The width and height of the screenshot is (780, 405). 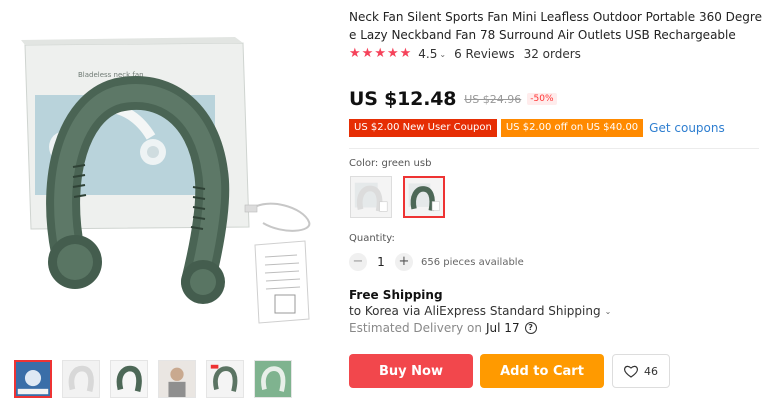 What do you see at coordinates (542, 371) in the screenshot?
I see `add-to-cart-button: Add to Cart` at bounding box center [542, 371].